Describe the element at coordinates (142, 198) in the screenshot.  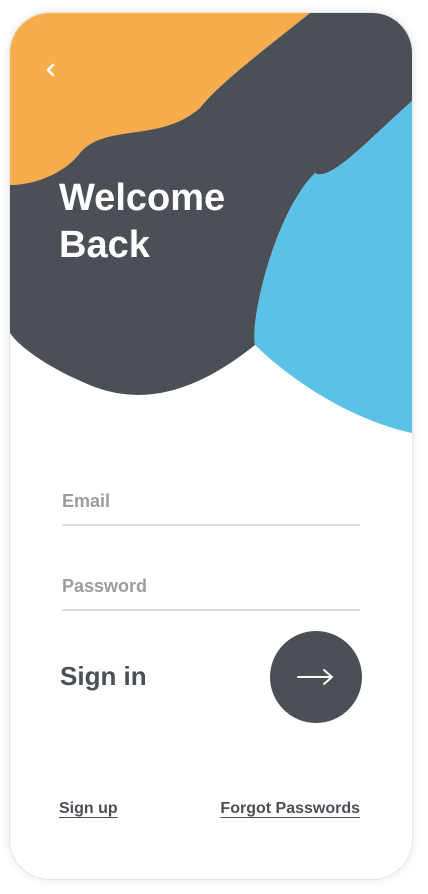
I see `title-line-1: Welcome` at that location.